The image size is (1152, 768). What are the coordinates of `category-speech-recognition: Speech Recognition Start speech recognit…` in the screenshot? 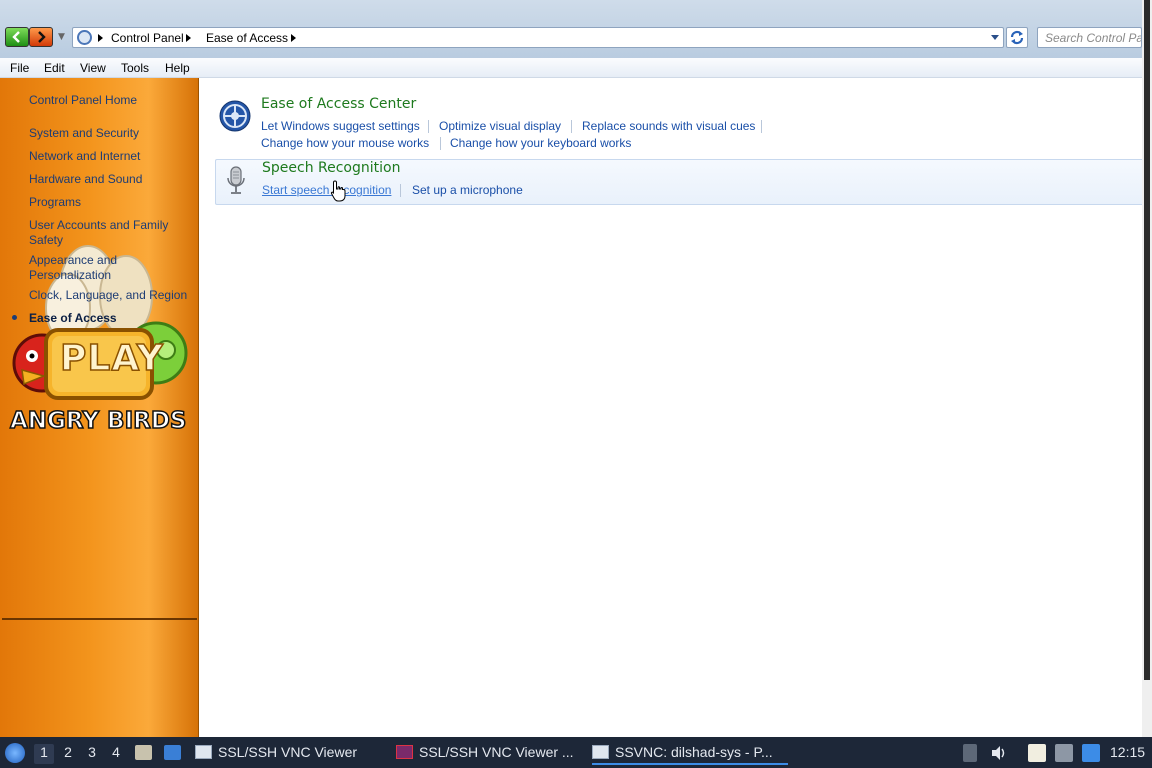 It's located at (680, 182).